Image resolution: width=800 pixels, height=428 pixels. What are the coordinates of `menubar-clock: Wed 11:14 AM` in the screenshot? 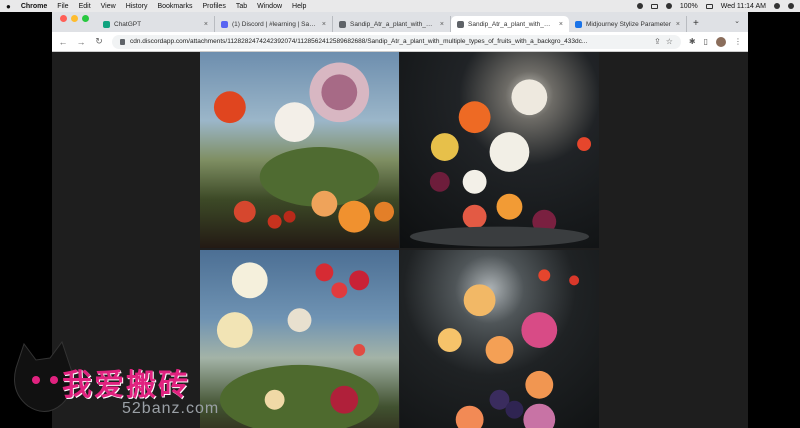 It's located at (743, 6).